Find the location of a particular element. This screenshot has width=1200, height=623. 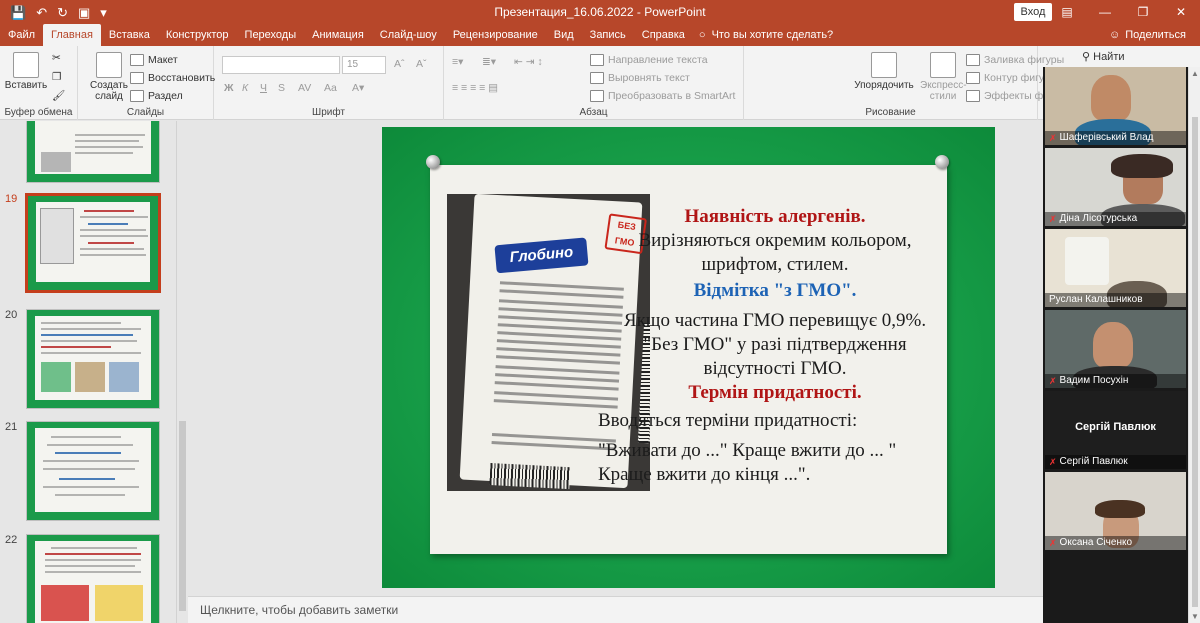

tab-file: Файл is located at coordinates (21, 35).